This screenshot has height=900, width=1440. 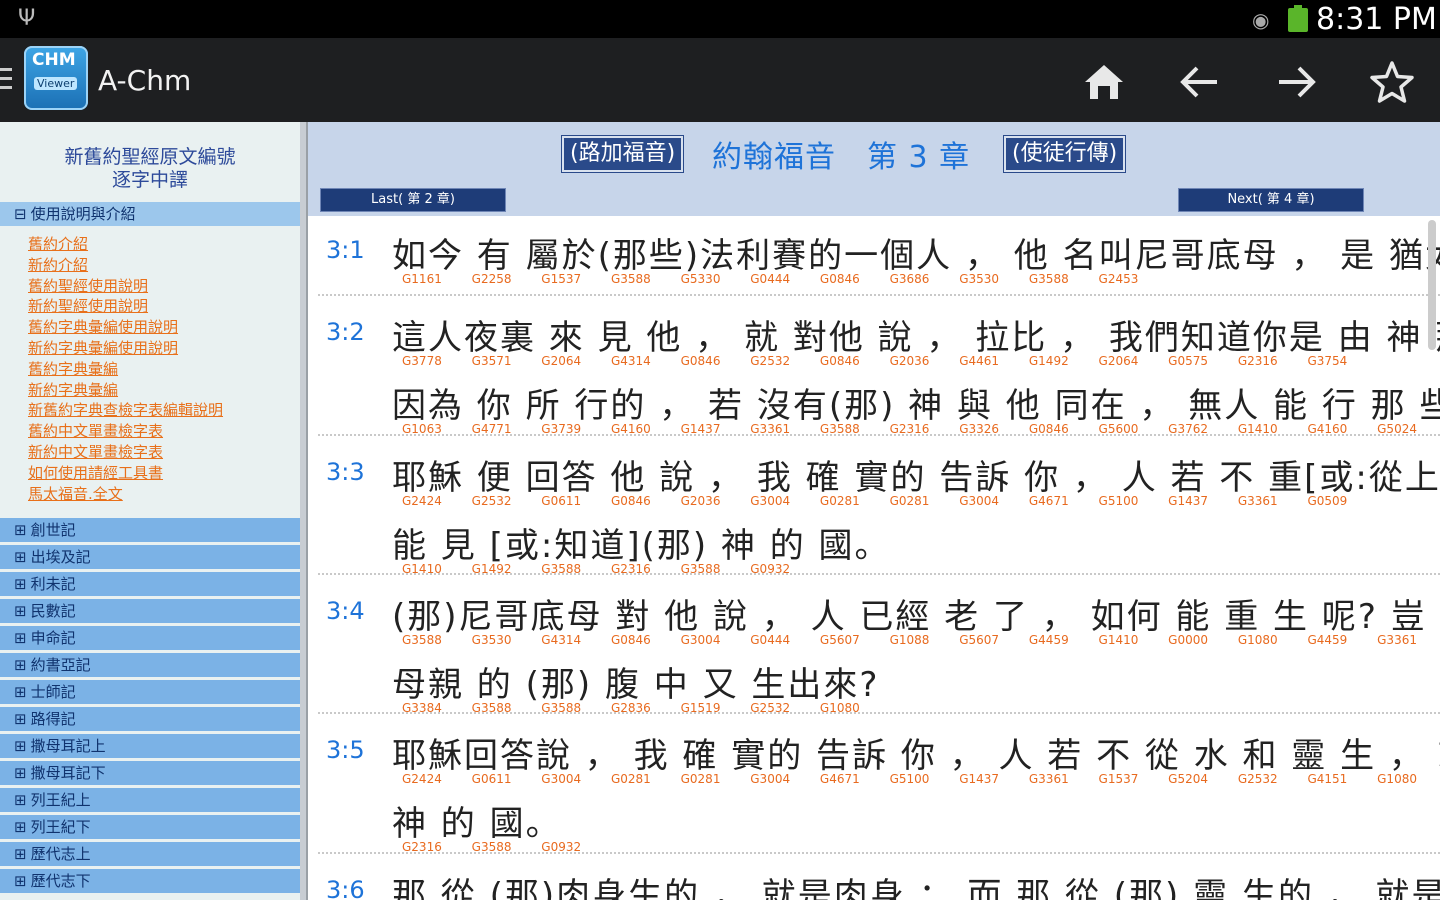 What do you see at coordinates (477, 824) in the screenshot?
I see `verse-text: 神 的 國。` at bounding box center [477, 824].